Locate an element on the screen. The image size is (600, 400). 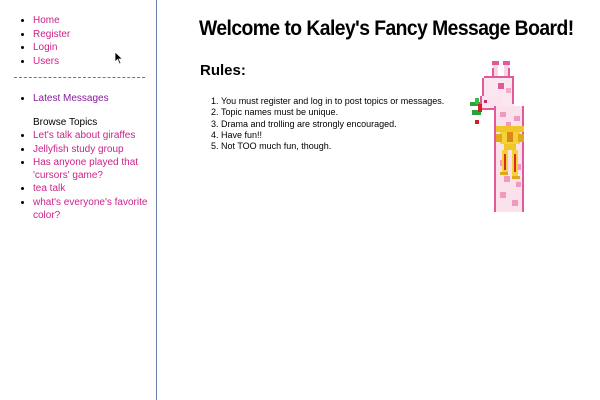
nav-item-latest-messages: Latest Messages is located at coordinates (95, 99).